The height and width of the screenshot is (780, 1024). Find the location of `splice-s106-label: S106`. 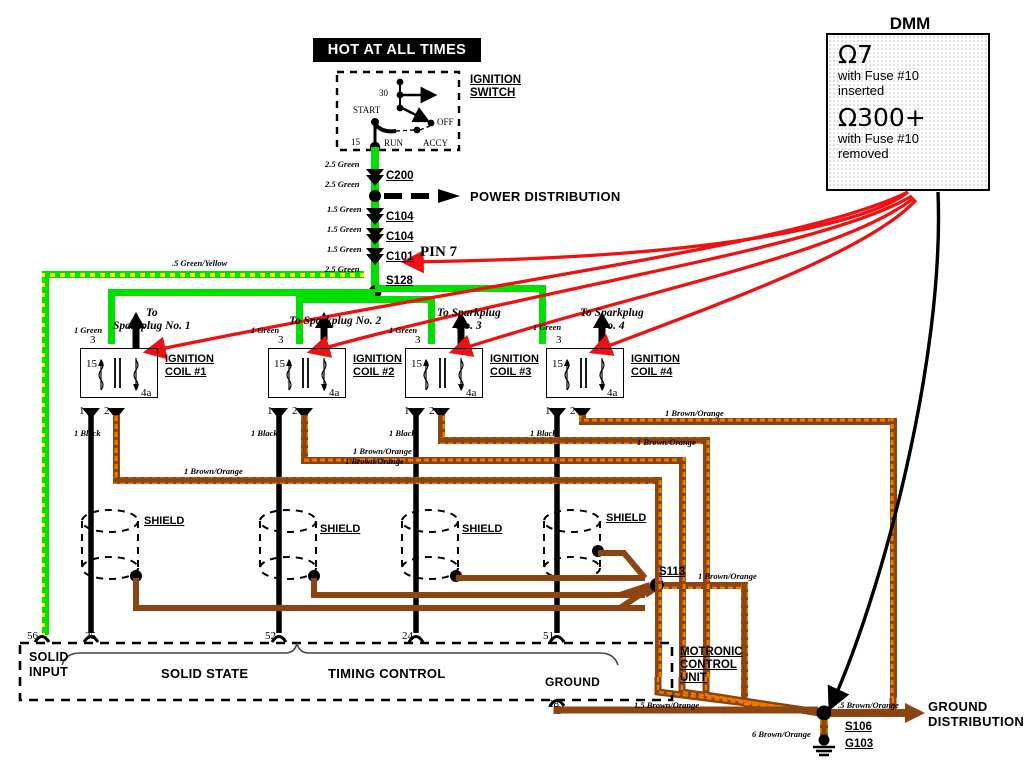

splice-s106-label: S106 is located at coordinates (858, 727).